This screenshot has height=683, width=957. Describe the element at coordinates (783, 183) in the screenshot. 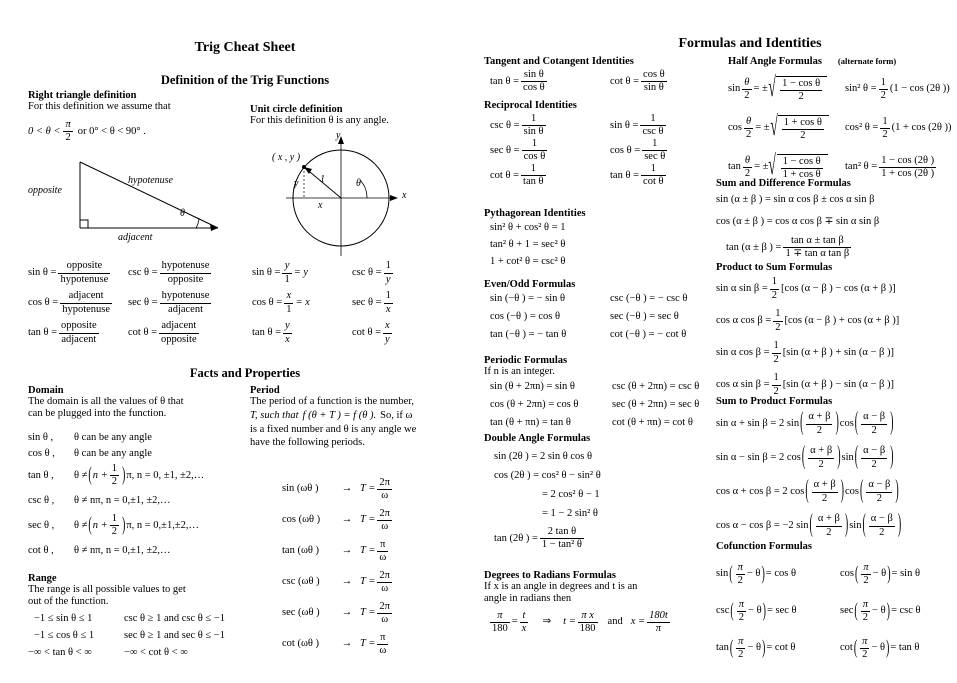

I see `sum-difference-heading: Sum and Difference Formulas` at that location.